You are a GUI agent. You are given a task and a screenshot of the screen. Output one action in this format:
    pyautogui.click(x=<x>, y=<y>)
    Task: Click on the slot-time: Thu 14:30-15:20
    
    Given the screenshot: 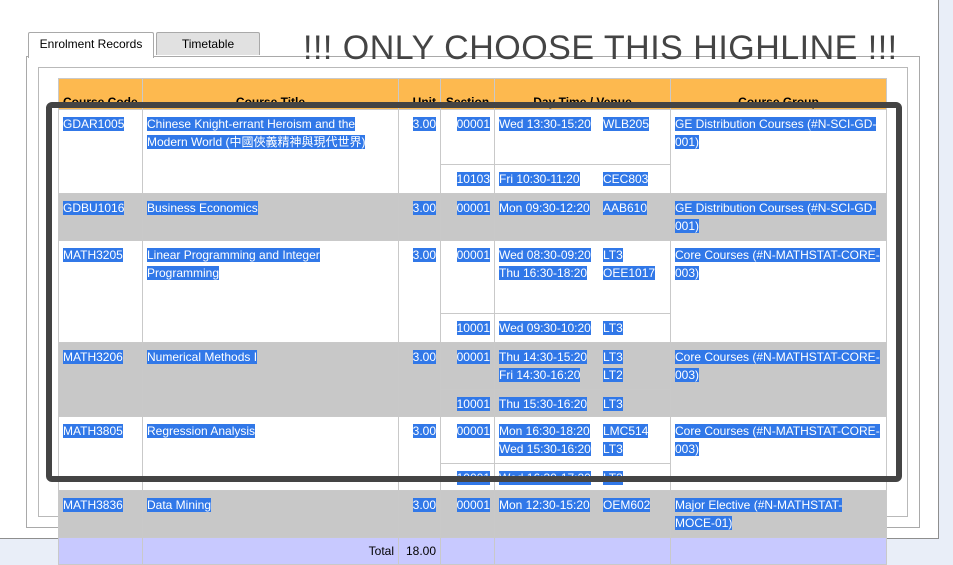 What is the action you would take?
    pyautogui.click(x=543, y=357)
    